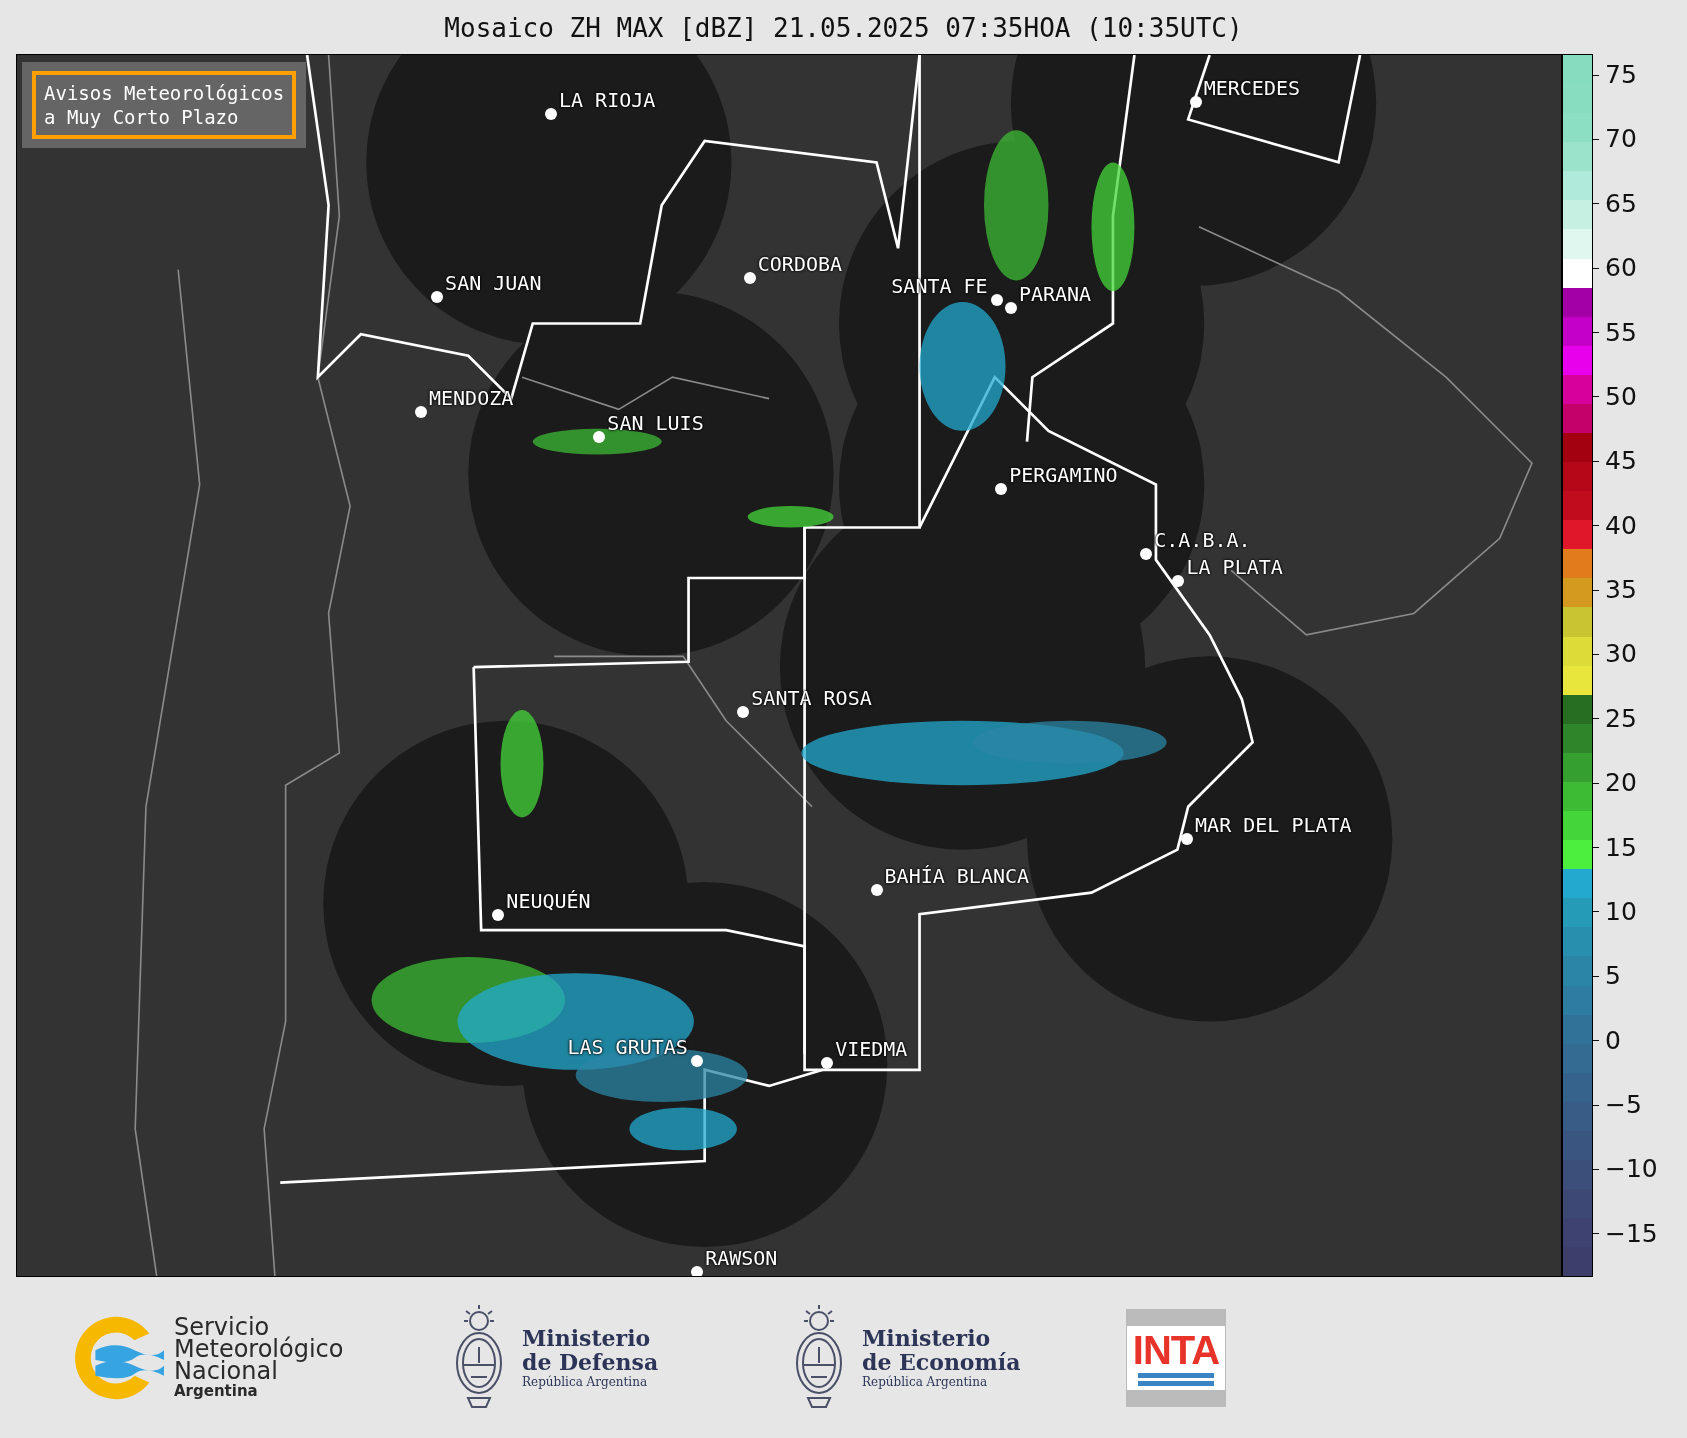 The height and width of the screenshot is (1438, 1687). I want to click on scale-tick-label: 45, so click(1625, 461).